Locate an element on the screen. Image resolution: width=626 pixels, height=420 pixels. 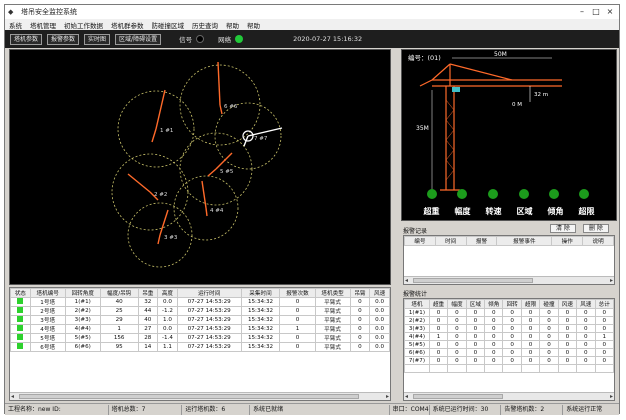
table-cell: 95 is located at coordinates (119, 347).